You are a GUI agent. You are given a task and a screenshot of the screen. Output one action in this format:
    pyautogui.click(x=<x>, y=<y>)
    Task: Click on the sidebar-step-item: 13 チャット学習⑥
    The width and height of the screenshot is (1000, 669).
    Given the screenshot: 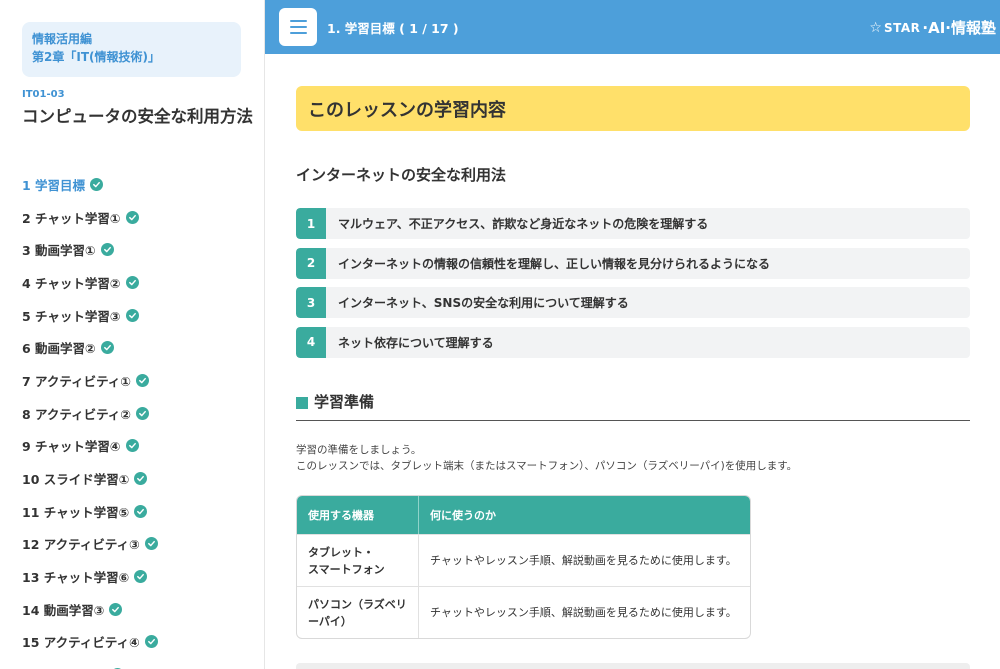 What is the action you would take?
    pyautogui.click(x=90, y=576)
    